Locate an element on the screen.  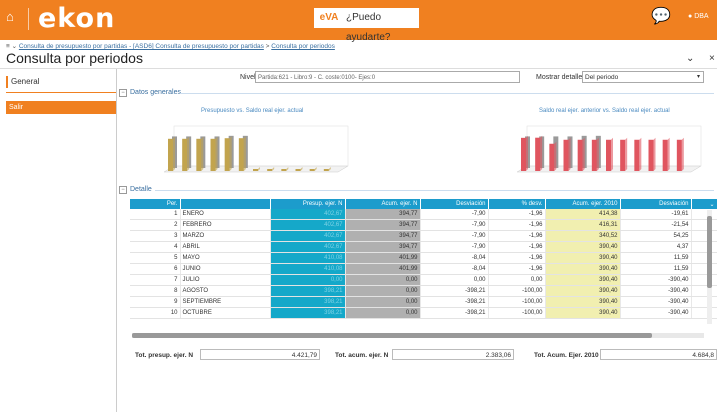
mostrar-detalle-select: Del periodo ▾ is located at coordinates (643, 77).